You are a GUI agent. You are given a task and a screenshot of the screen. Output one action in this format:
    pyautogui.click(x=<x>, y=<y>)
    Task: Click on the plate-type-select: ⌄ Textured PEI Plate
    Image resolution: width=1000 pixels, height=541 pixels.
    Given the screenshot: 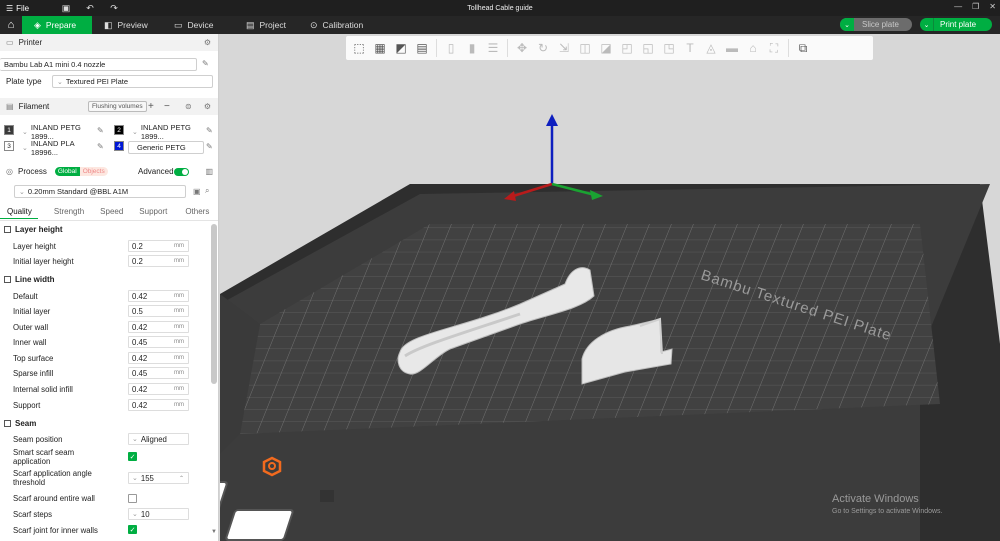 What is the action you would take?
    pyautogui.click(x=132, y=81)
    